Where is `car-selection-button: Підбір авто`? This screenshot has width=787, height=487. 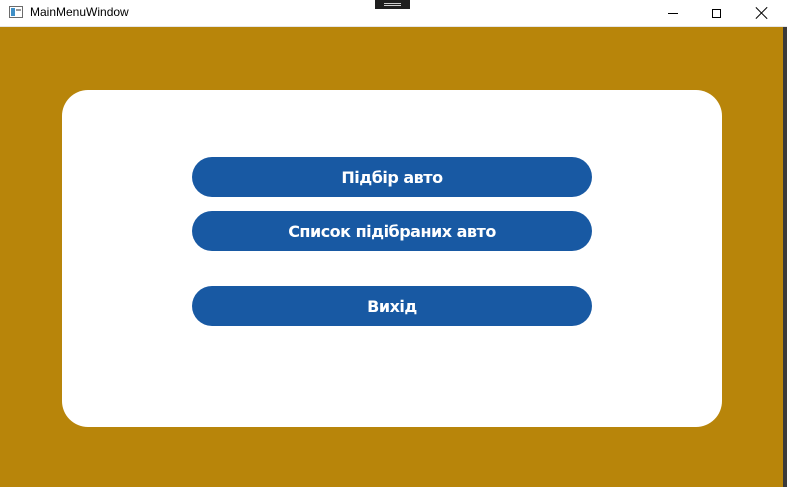
car-selection-button: Підбір авто is located at coordinates (392, 177).